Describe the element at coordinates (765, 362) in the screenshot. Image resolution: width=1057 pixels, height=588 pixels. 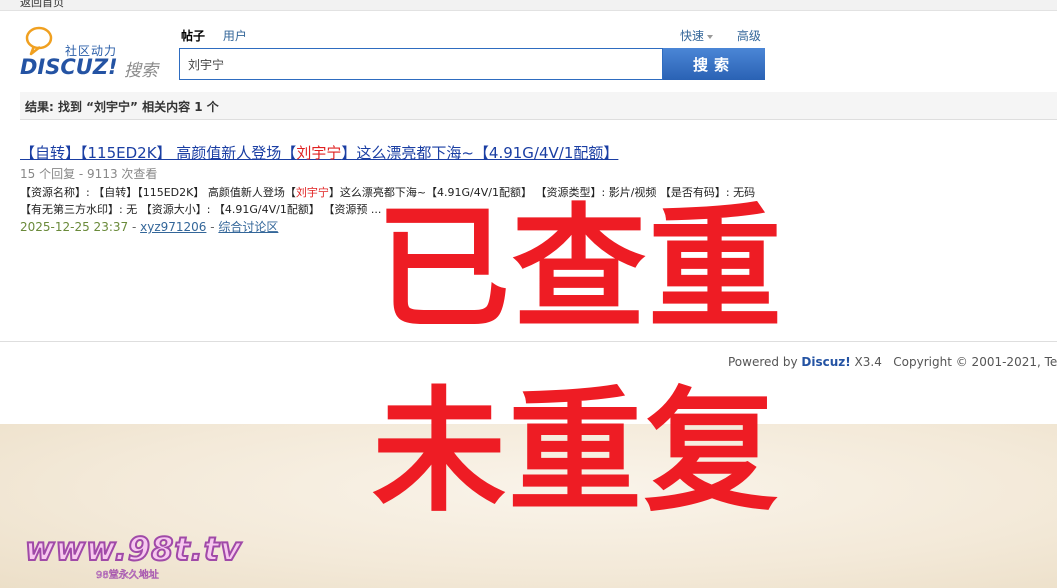
I see `footer-powered-by: Powered by` at that location.